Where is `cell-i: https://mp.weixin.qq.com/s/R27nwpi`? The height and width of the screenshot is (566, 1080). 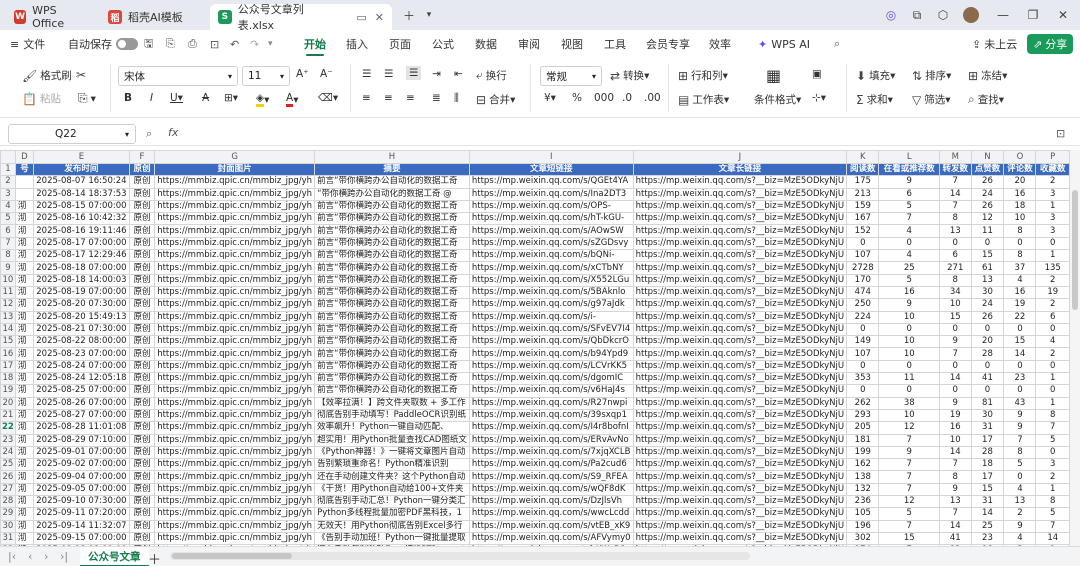
cell-i: https://mp.weixin.qq.com/s/R27nwpi is located at coordinates (551, 403).